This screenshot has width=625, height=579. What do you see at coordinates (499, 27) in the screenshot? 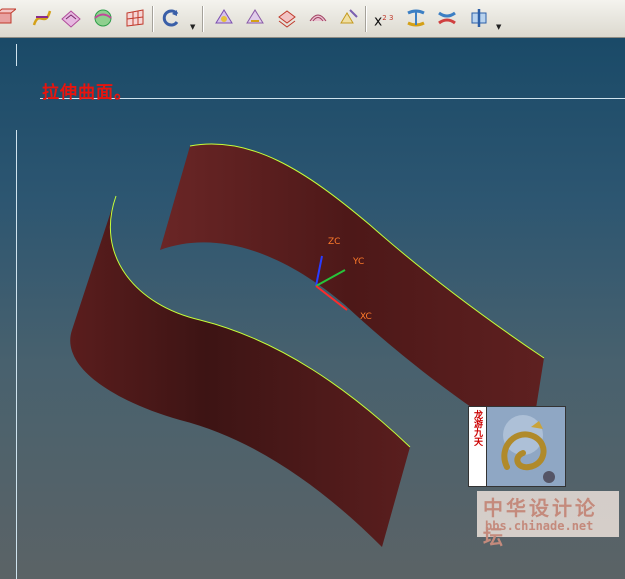
I see `align-dropdown-arrow: ▼` at bounding box center [499, 27].